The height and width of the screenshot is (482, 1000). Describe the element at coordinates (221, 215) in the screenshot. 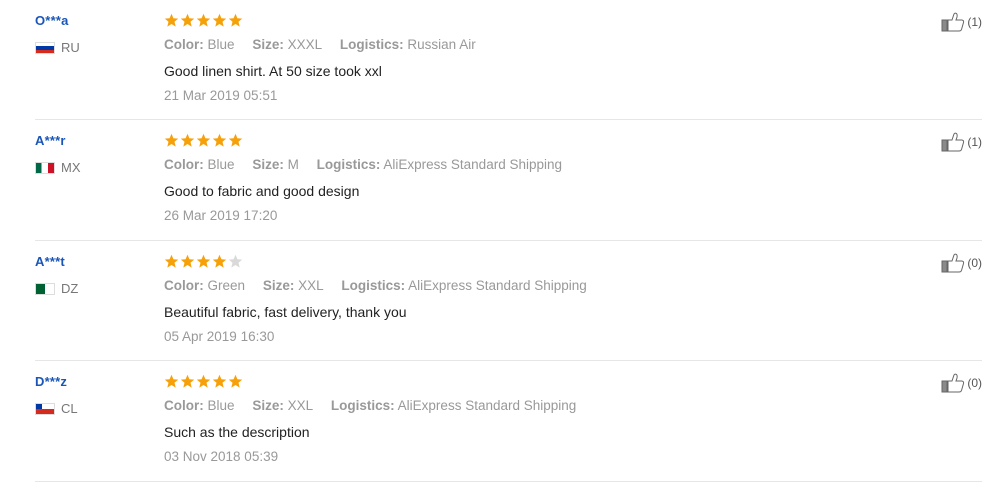

I see `review-date: 26 Mar 2019 17:20` at that location.